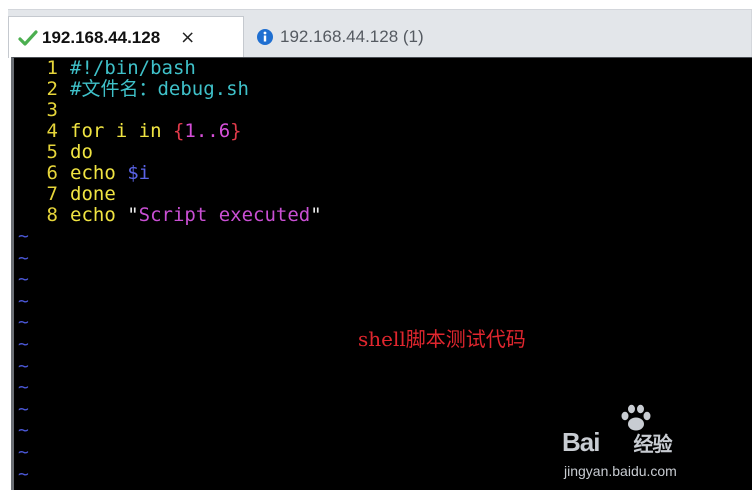 The height and width of the screenshot is (497, 755). I want to click on code-line: 6 echo $i, so click(82, 173).